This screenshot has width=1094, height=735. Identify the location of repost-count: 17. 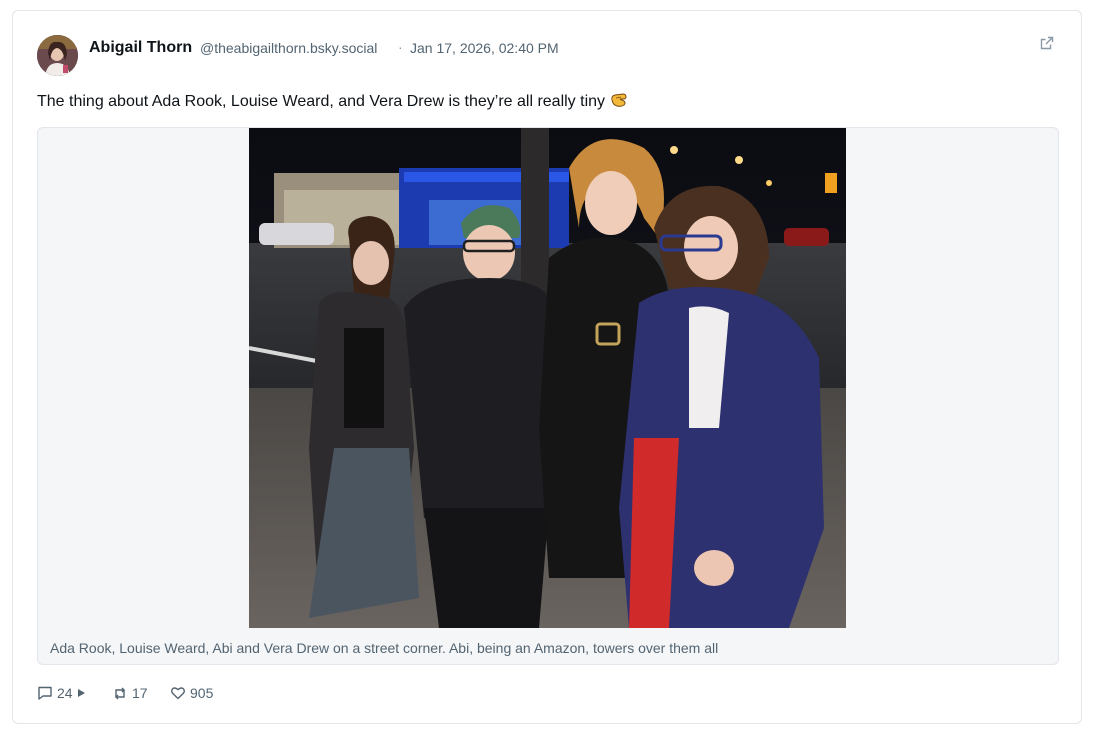
(140, 693).